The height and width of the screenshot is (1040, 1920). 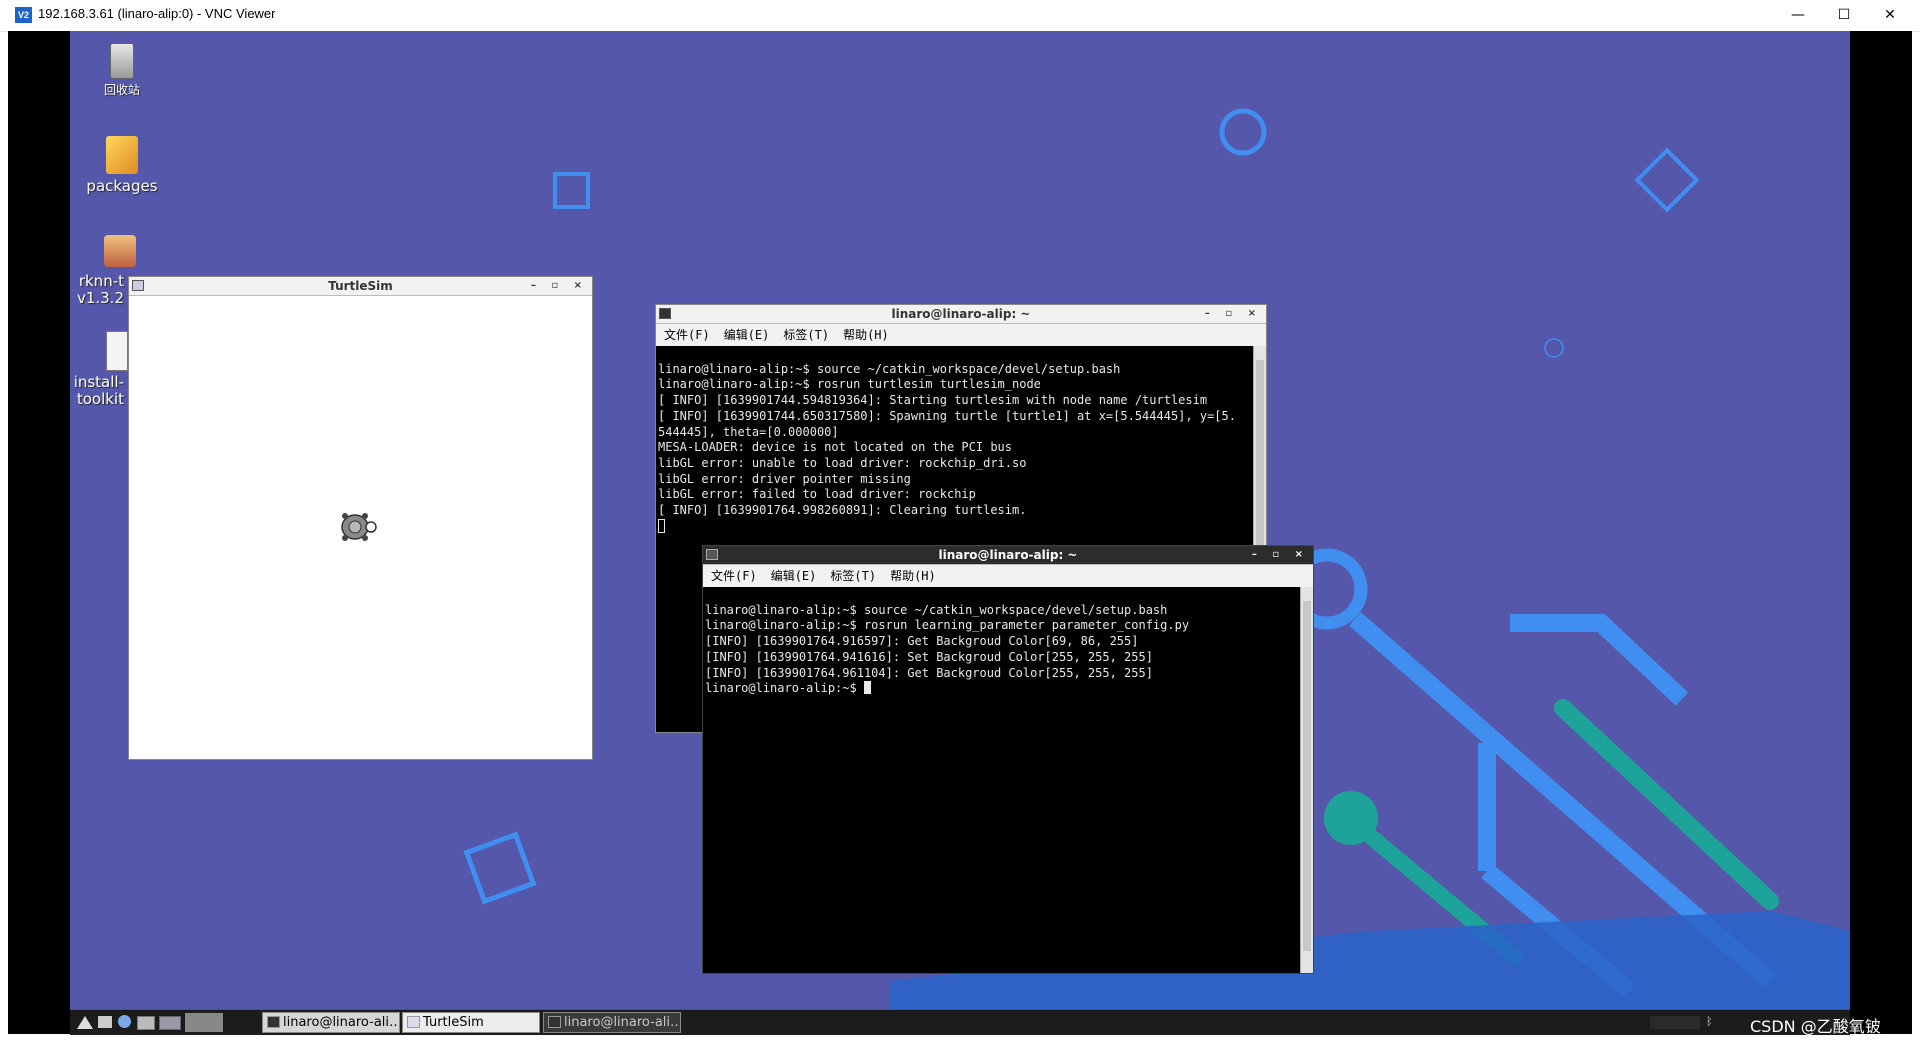 I want to click on desktop-icon-label: 回收站, so click(x=121, y=90).